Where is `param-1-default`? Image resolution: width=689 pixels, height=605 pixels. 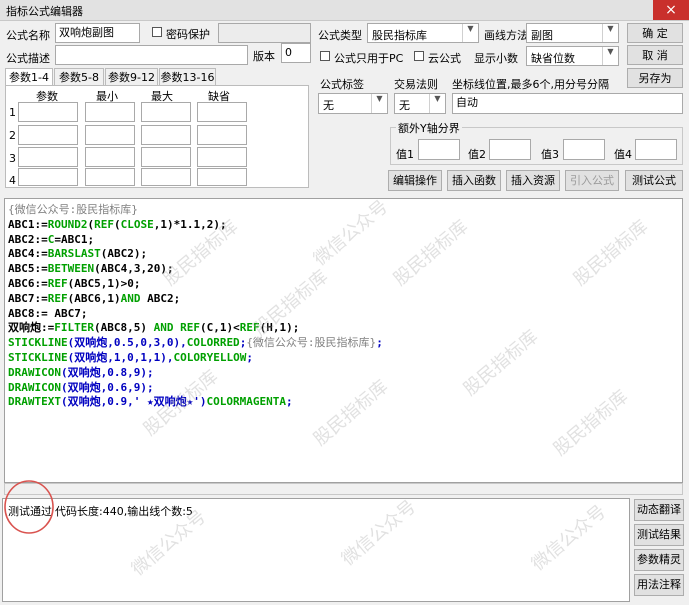 param-1-default is located at coordinates (222, 112).